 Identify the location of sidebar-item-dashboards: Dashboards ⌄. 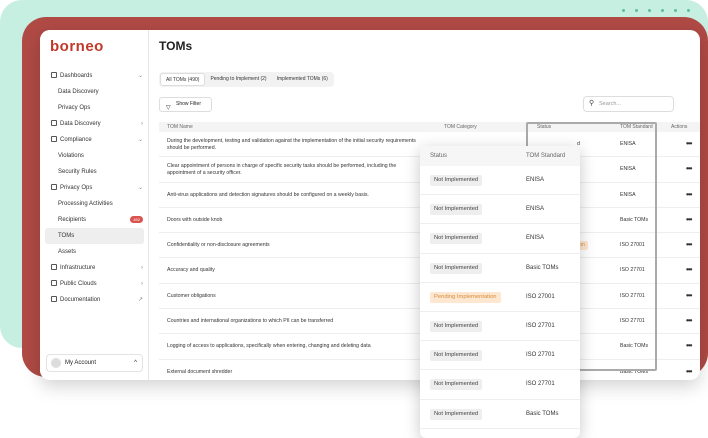
(94, 76).